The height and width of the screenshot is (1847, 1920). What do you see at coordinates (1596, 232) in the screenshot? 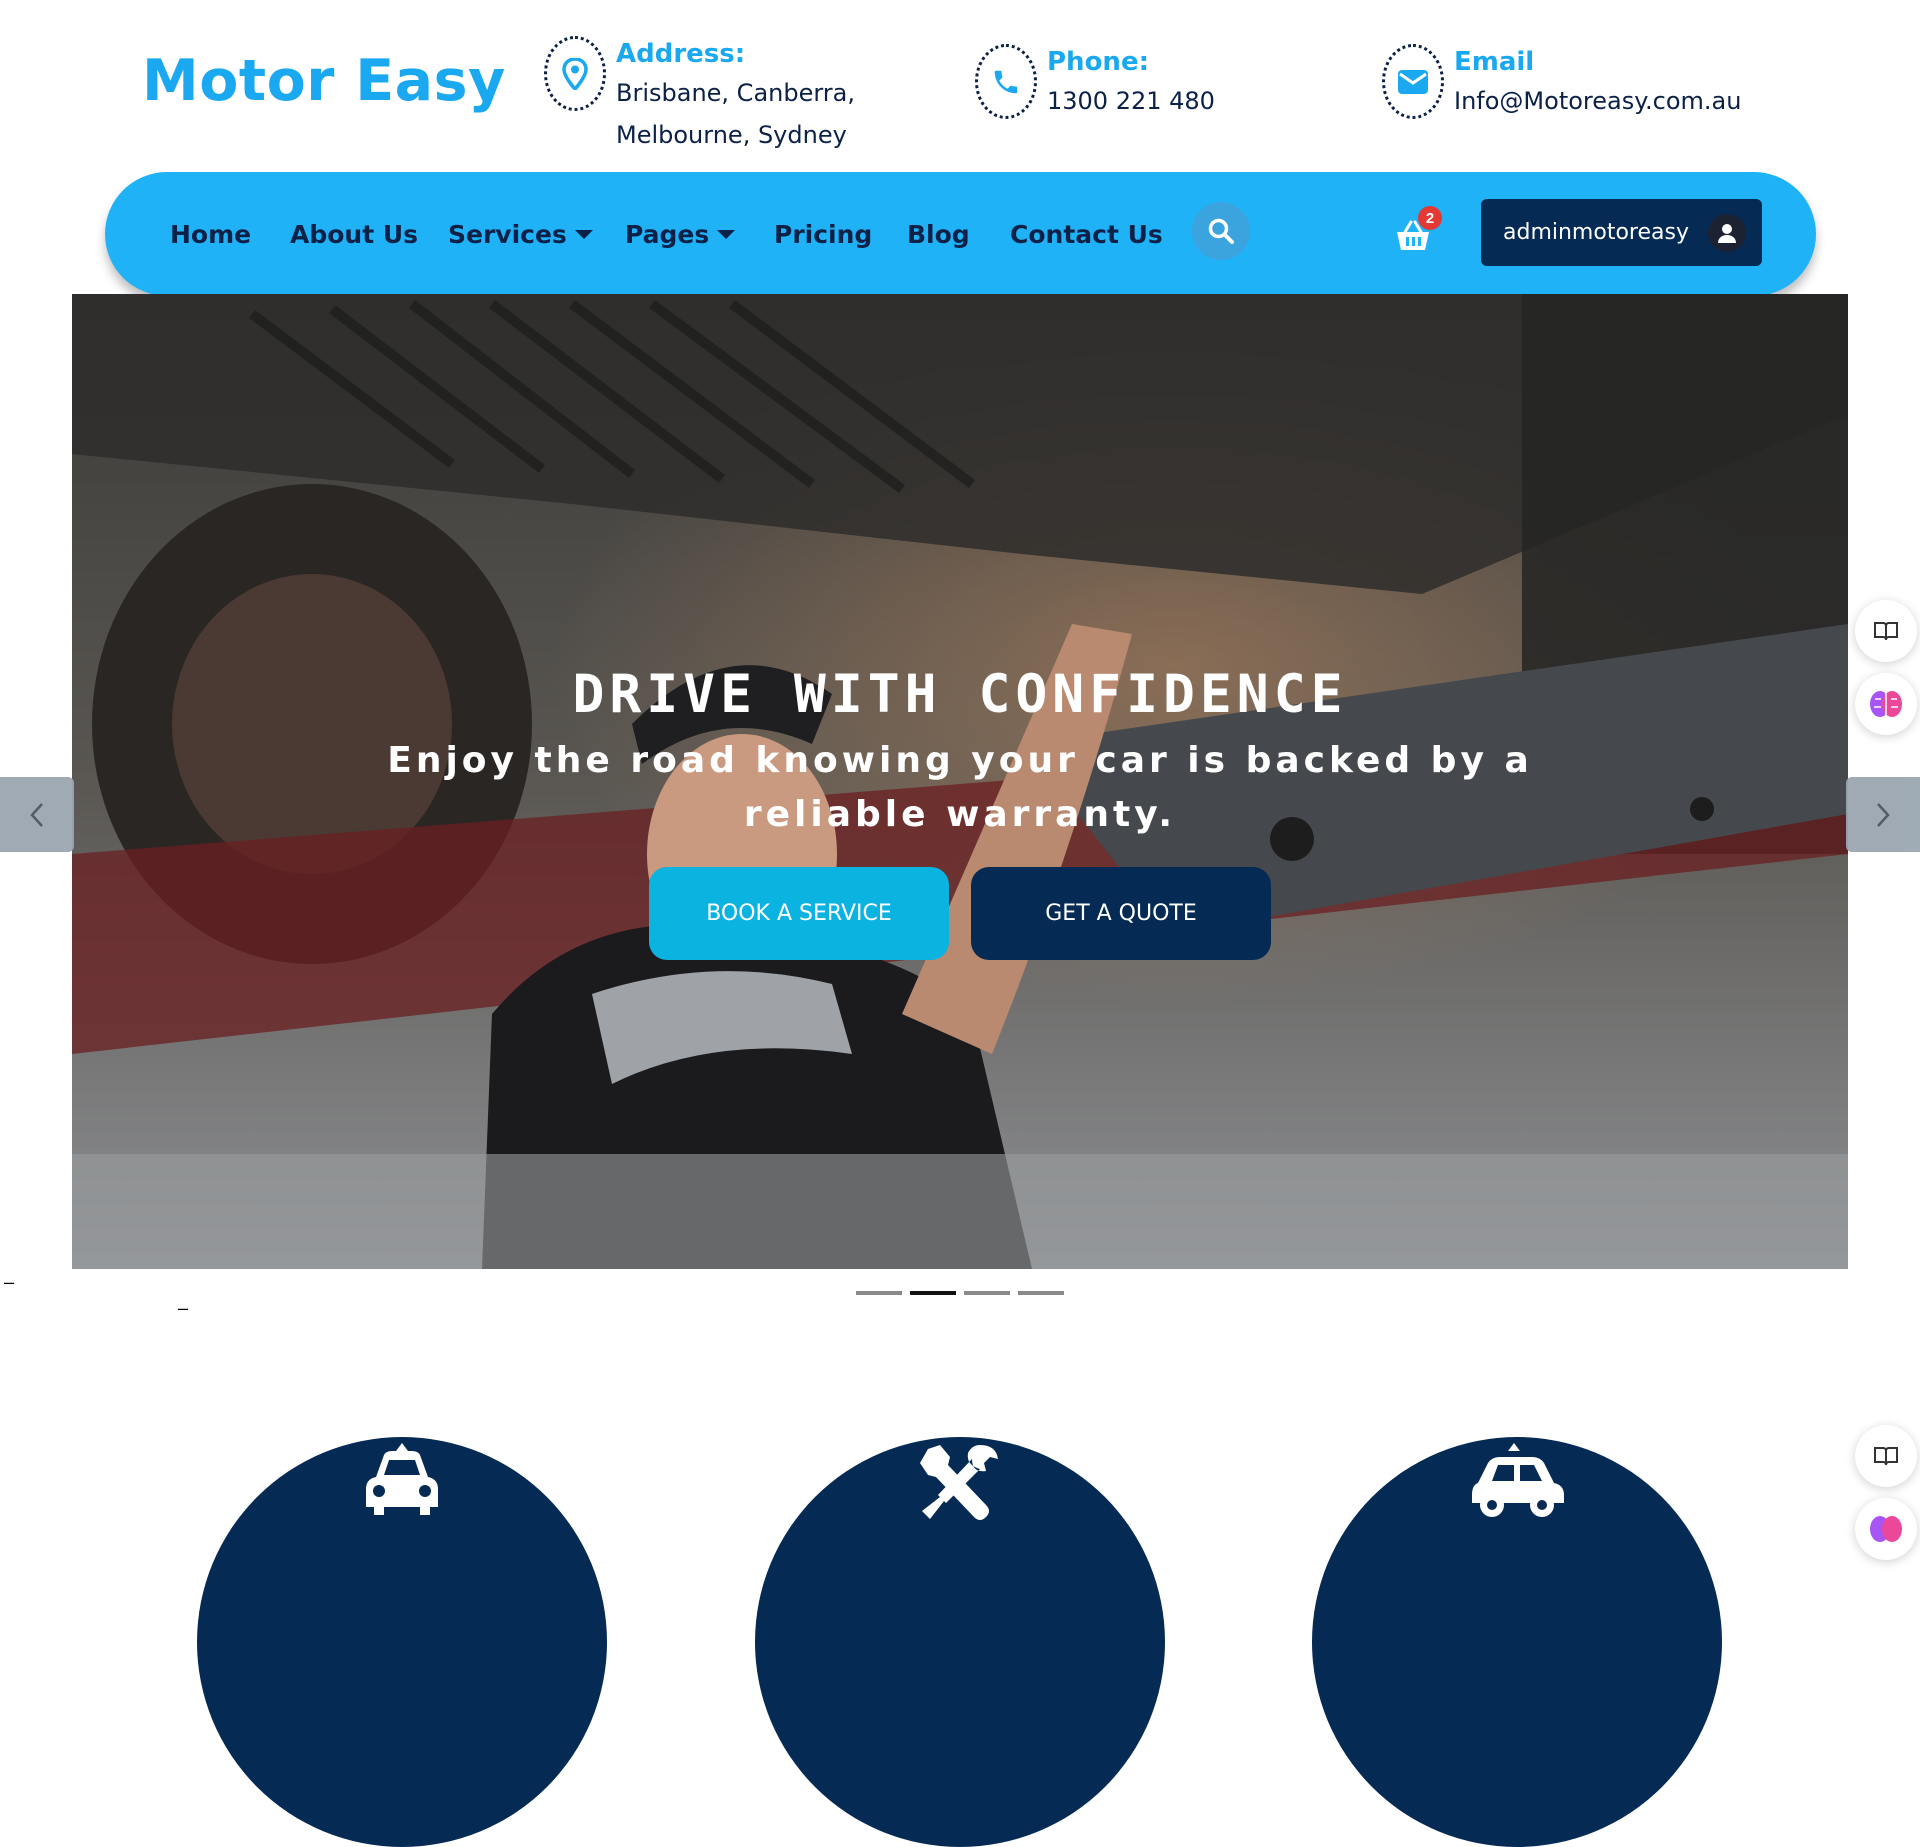
I see `username-label: adminmotoreasy` at bounding box center [1596, 232].